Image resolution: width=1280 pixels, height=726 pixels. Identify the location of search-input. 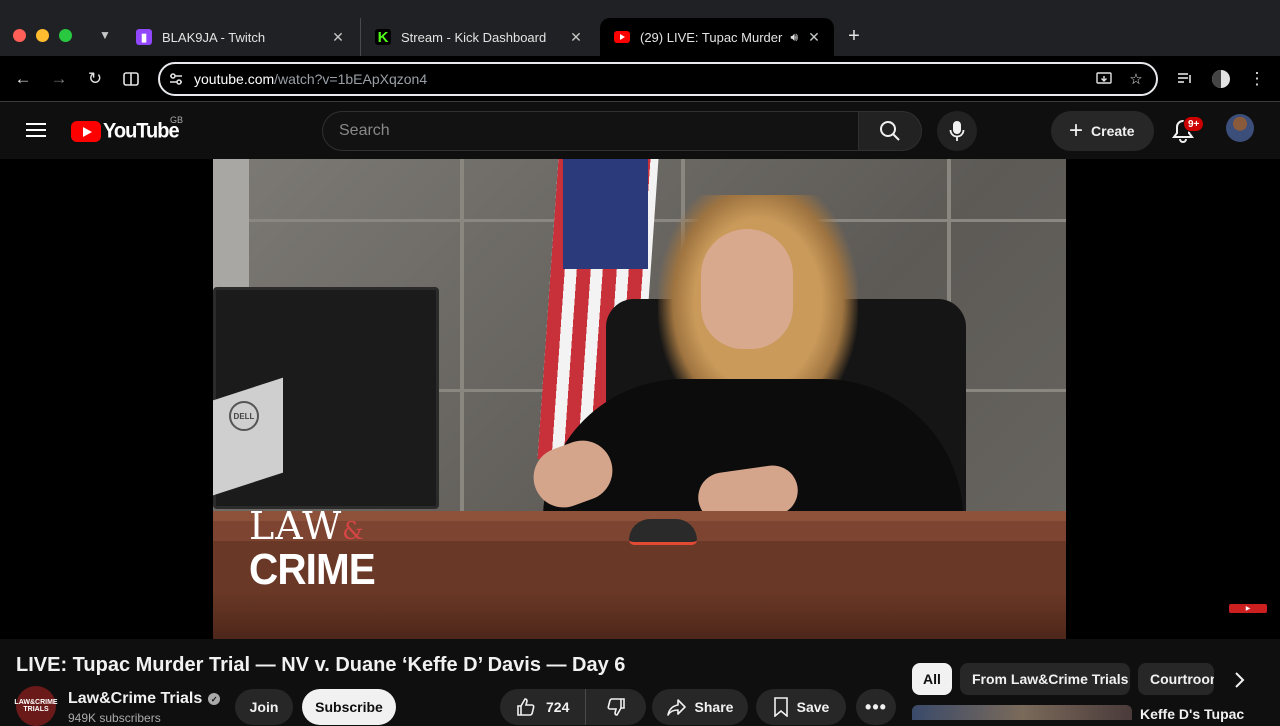
(589, 131).